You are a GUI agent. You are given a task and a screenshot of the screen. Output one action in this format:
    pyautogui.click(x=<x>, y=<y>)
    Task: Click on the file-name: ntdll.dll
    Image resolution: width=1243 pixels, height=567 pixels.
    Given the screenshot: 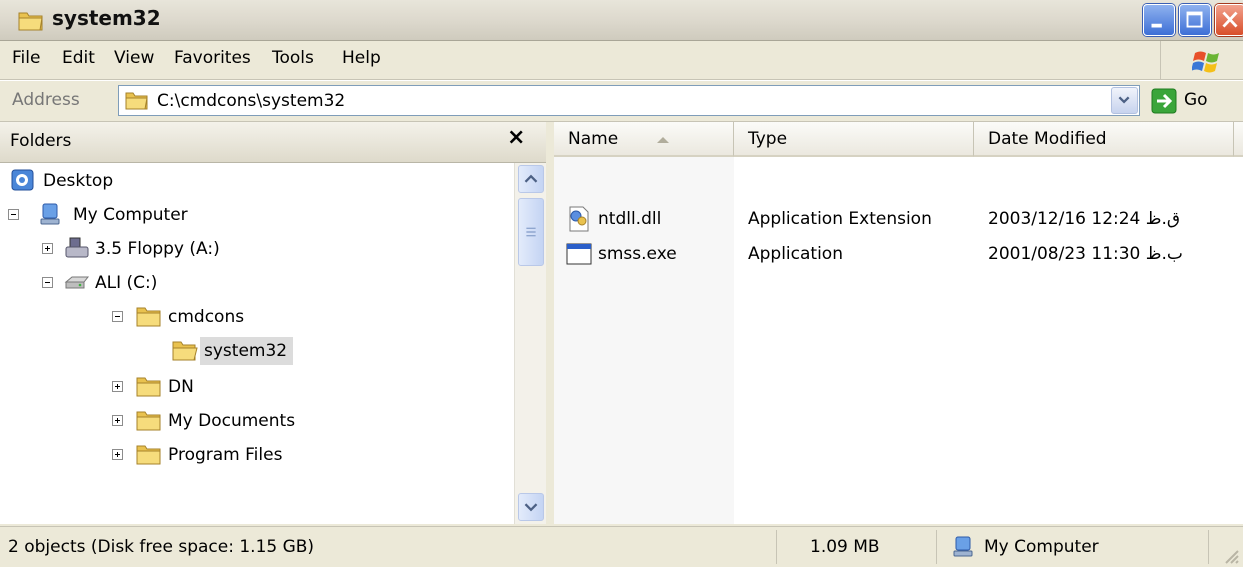 What is the action you would take?
    pyautogui.click(x=630, y=219)
    